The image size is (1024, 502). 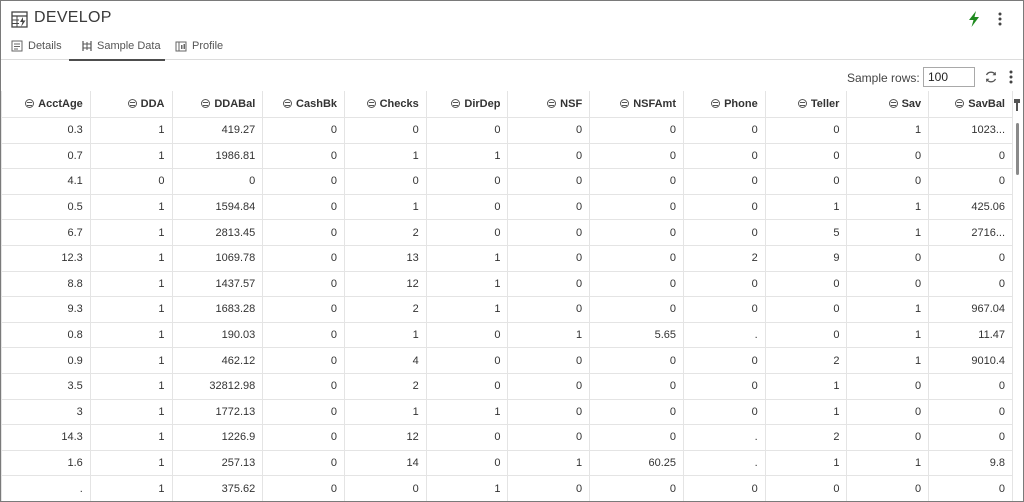 I want to click on table-cell: 32812.98, so click(x=217, y=386).